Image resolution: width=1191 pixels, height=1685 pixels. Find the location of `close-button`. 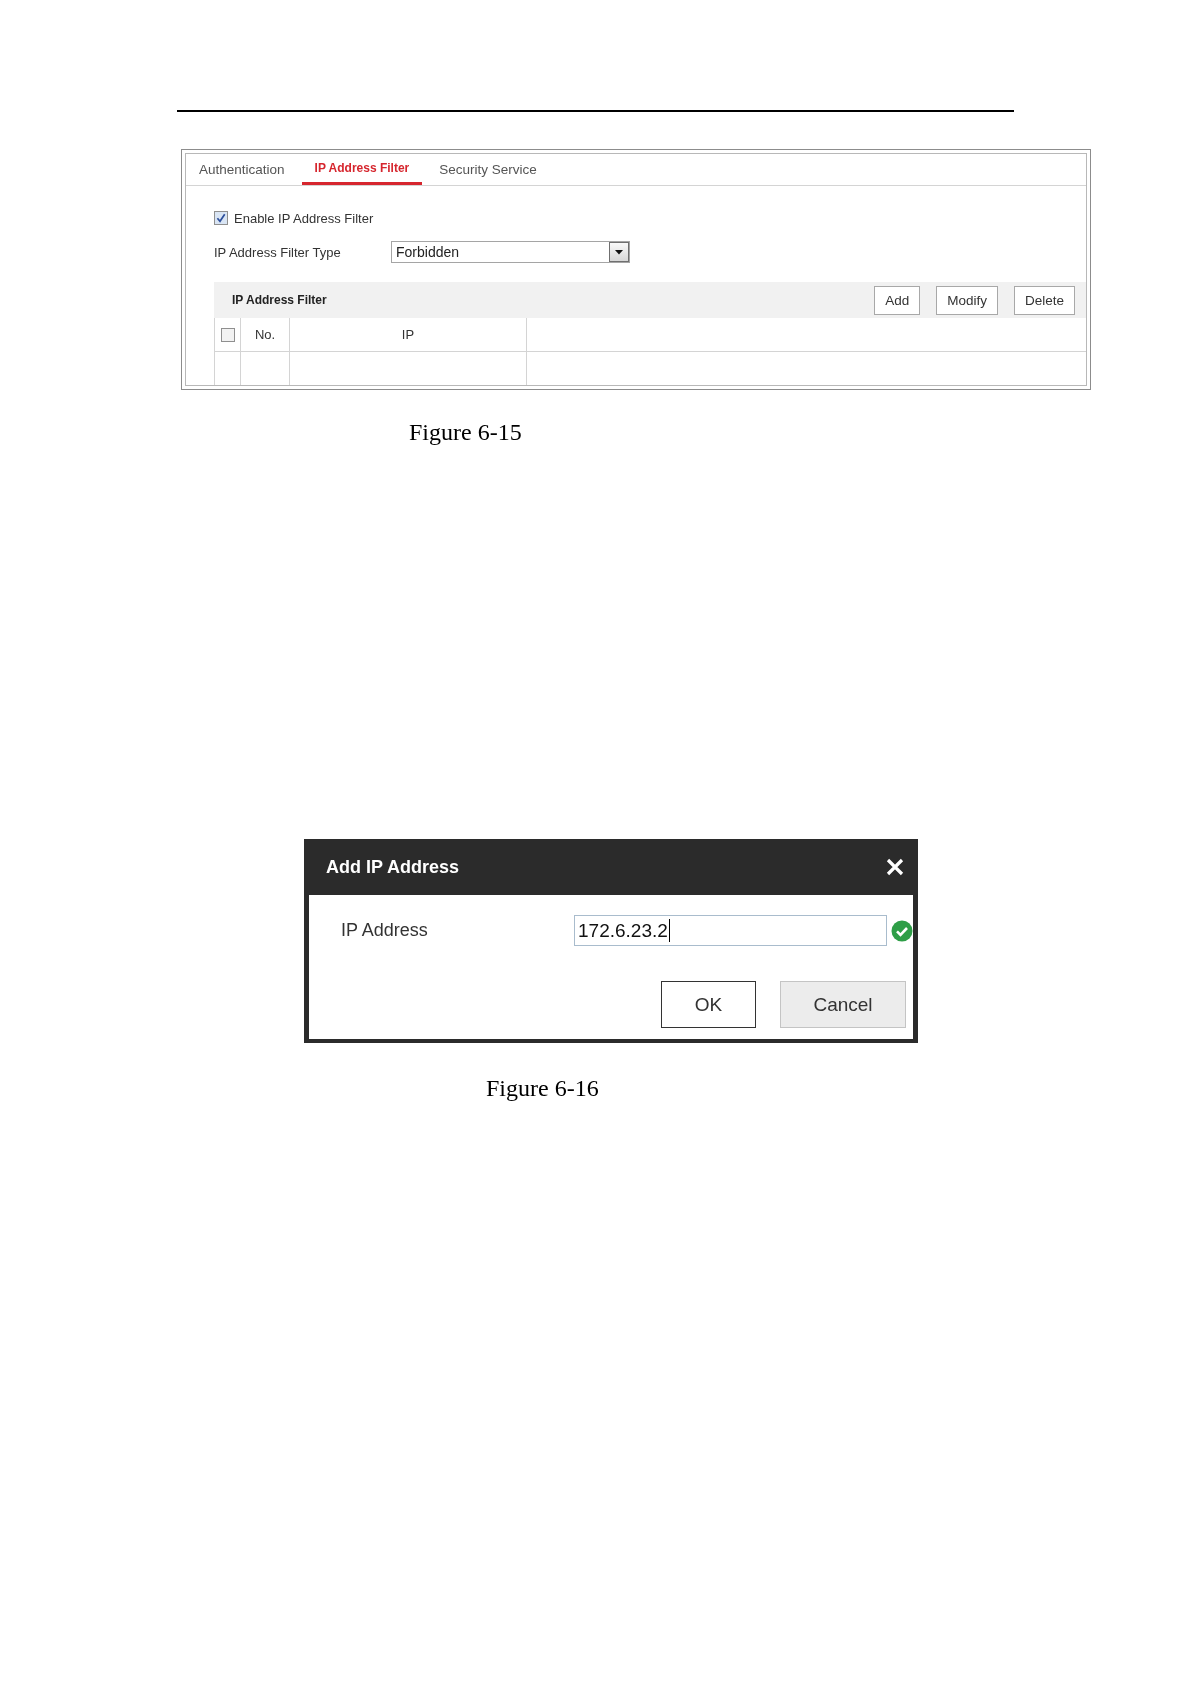

close-button is located at coordinates (895, 867).